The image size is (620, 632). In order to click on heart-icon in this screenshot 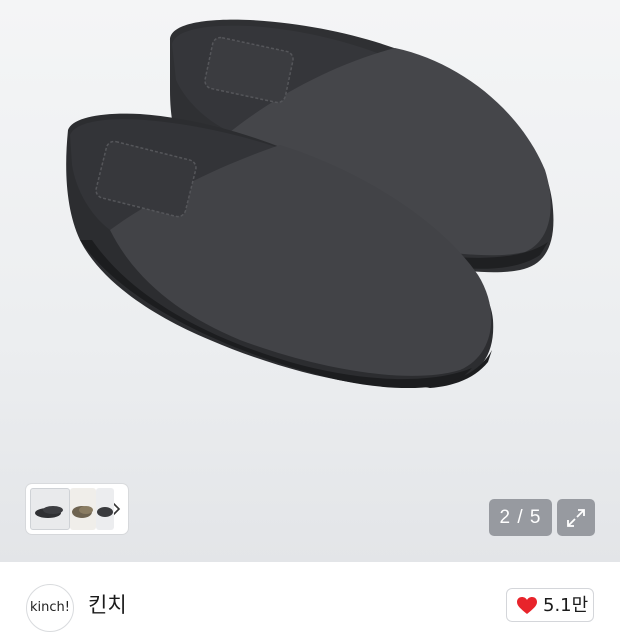, I will do `click(527, 605)`.